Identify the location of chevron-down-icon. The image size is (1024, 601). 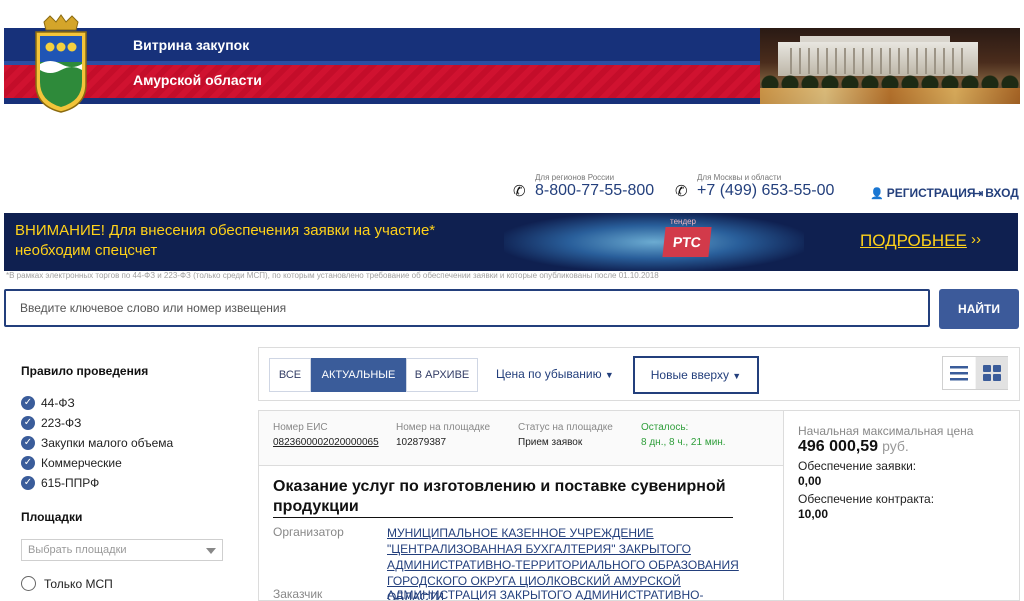
(211, 551).